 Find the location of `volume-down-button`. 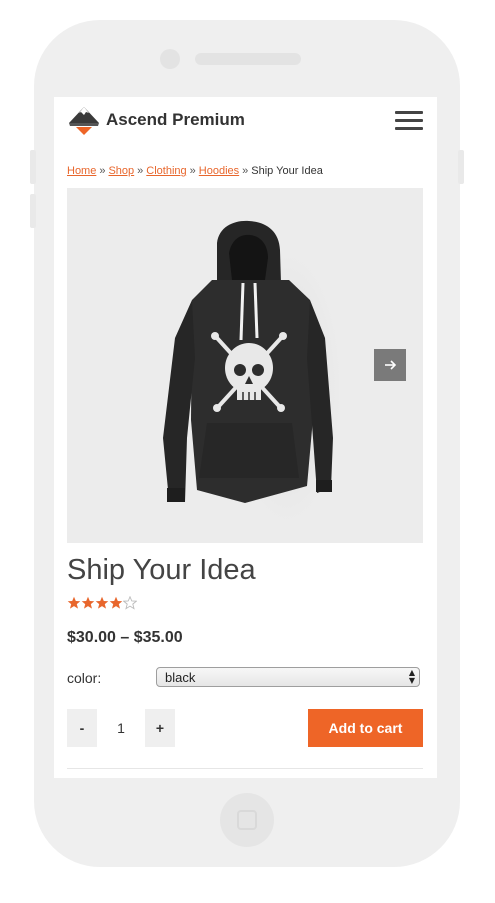

volume-down-button is located at coordinates (33, 211).